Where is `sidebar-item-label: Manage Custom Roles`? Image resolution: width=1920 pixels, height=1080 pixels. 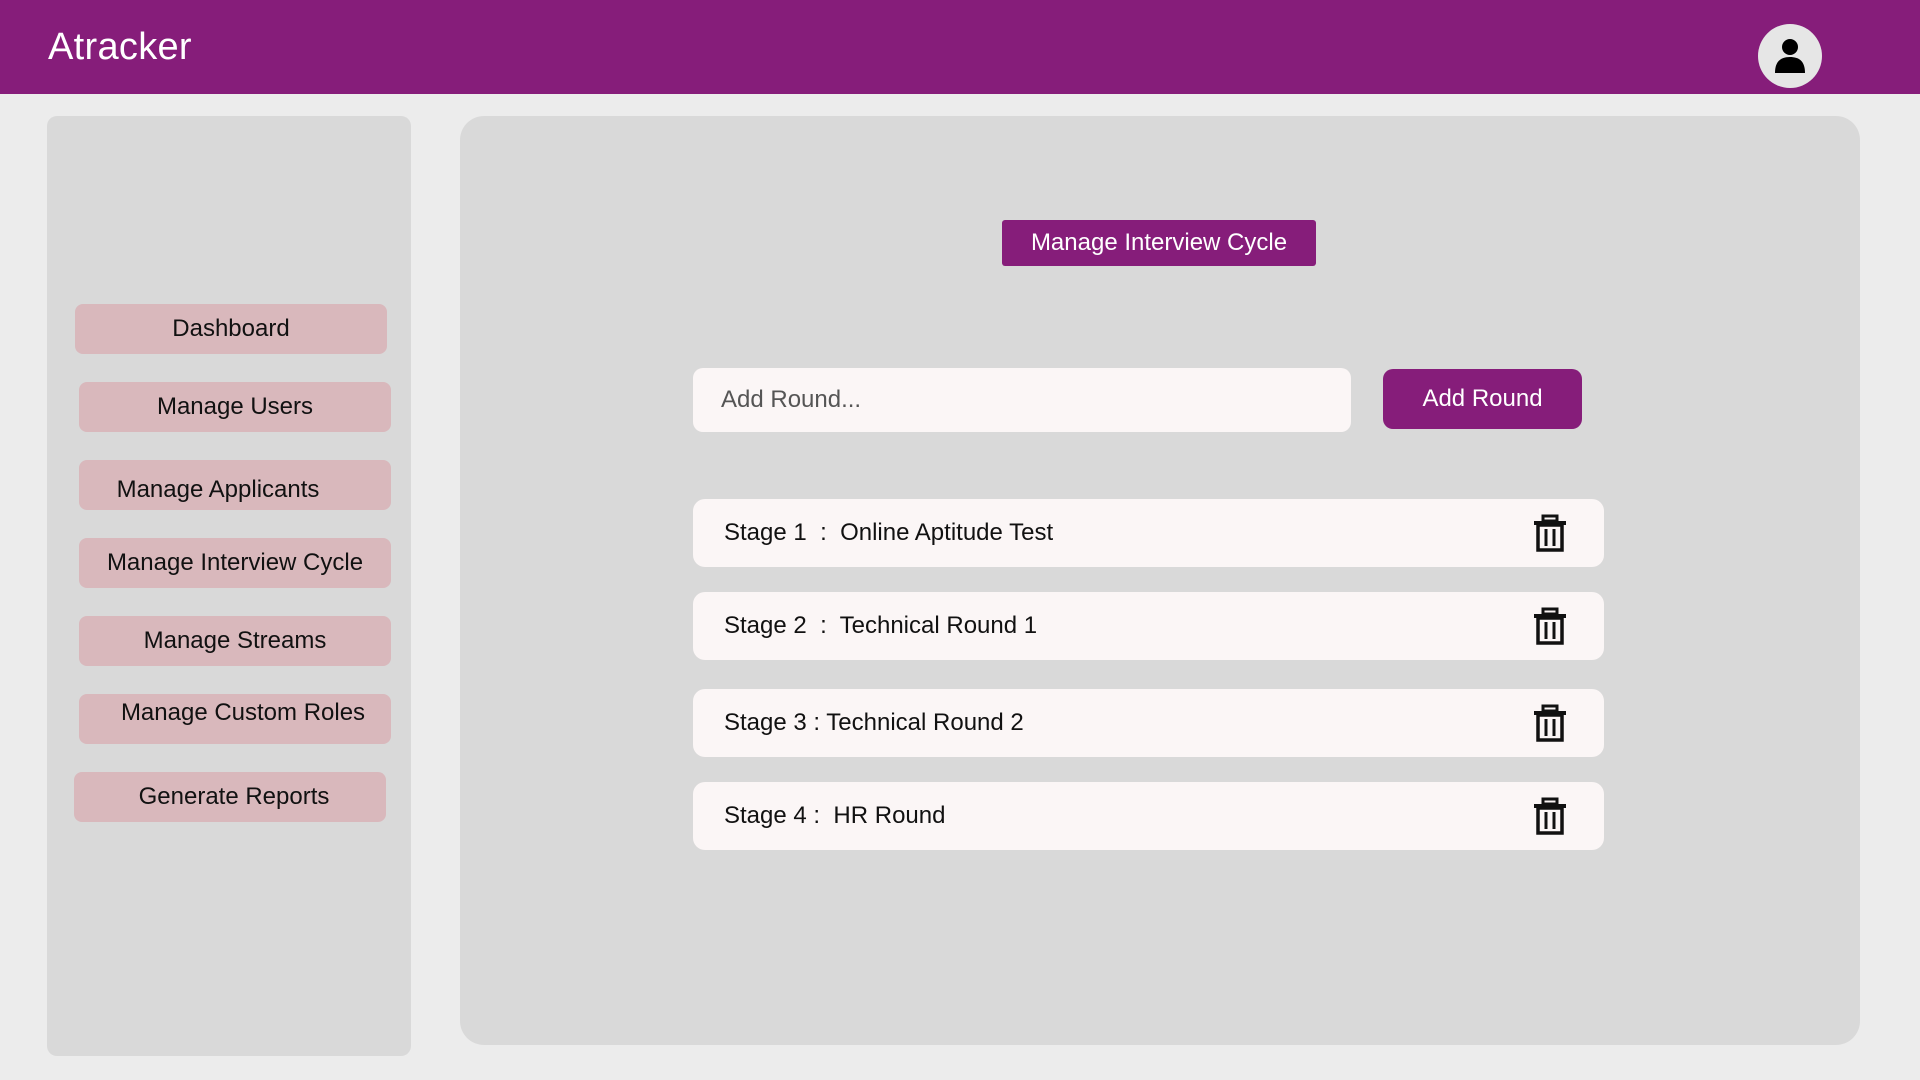 sidebar-item-label: Manage Custom Roles is located at coordinates (243, 712).